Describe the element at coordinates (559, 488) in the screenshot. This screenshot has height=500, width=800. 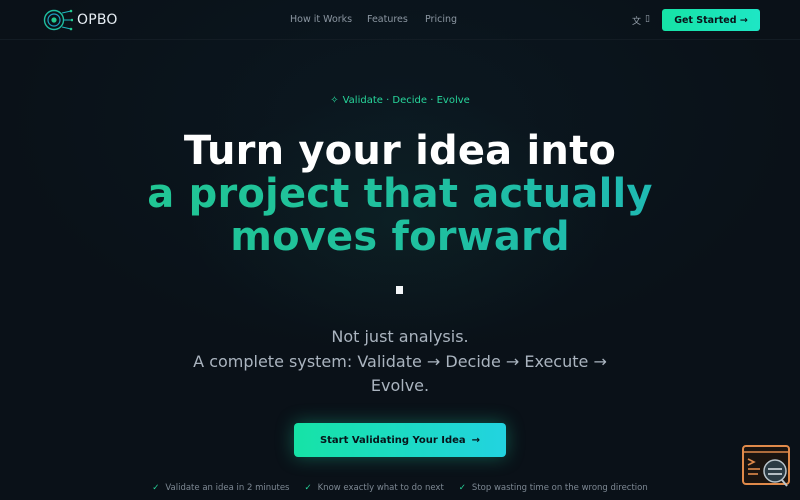
I see `benefit-text: Stop wasting time on the wrong direction` at that location.